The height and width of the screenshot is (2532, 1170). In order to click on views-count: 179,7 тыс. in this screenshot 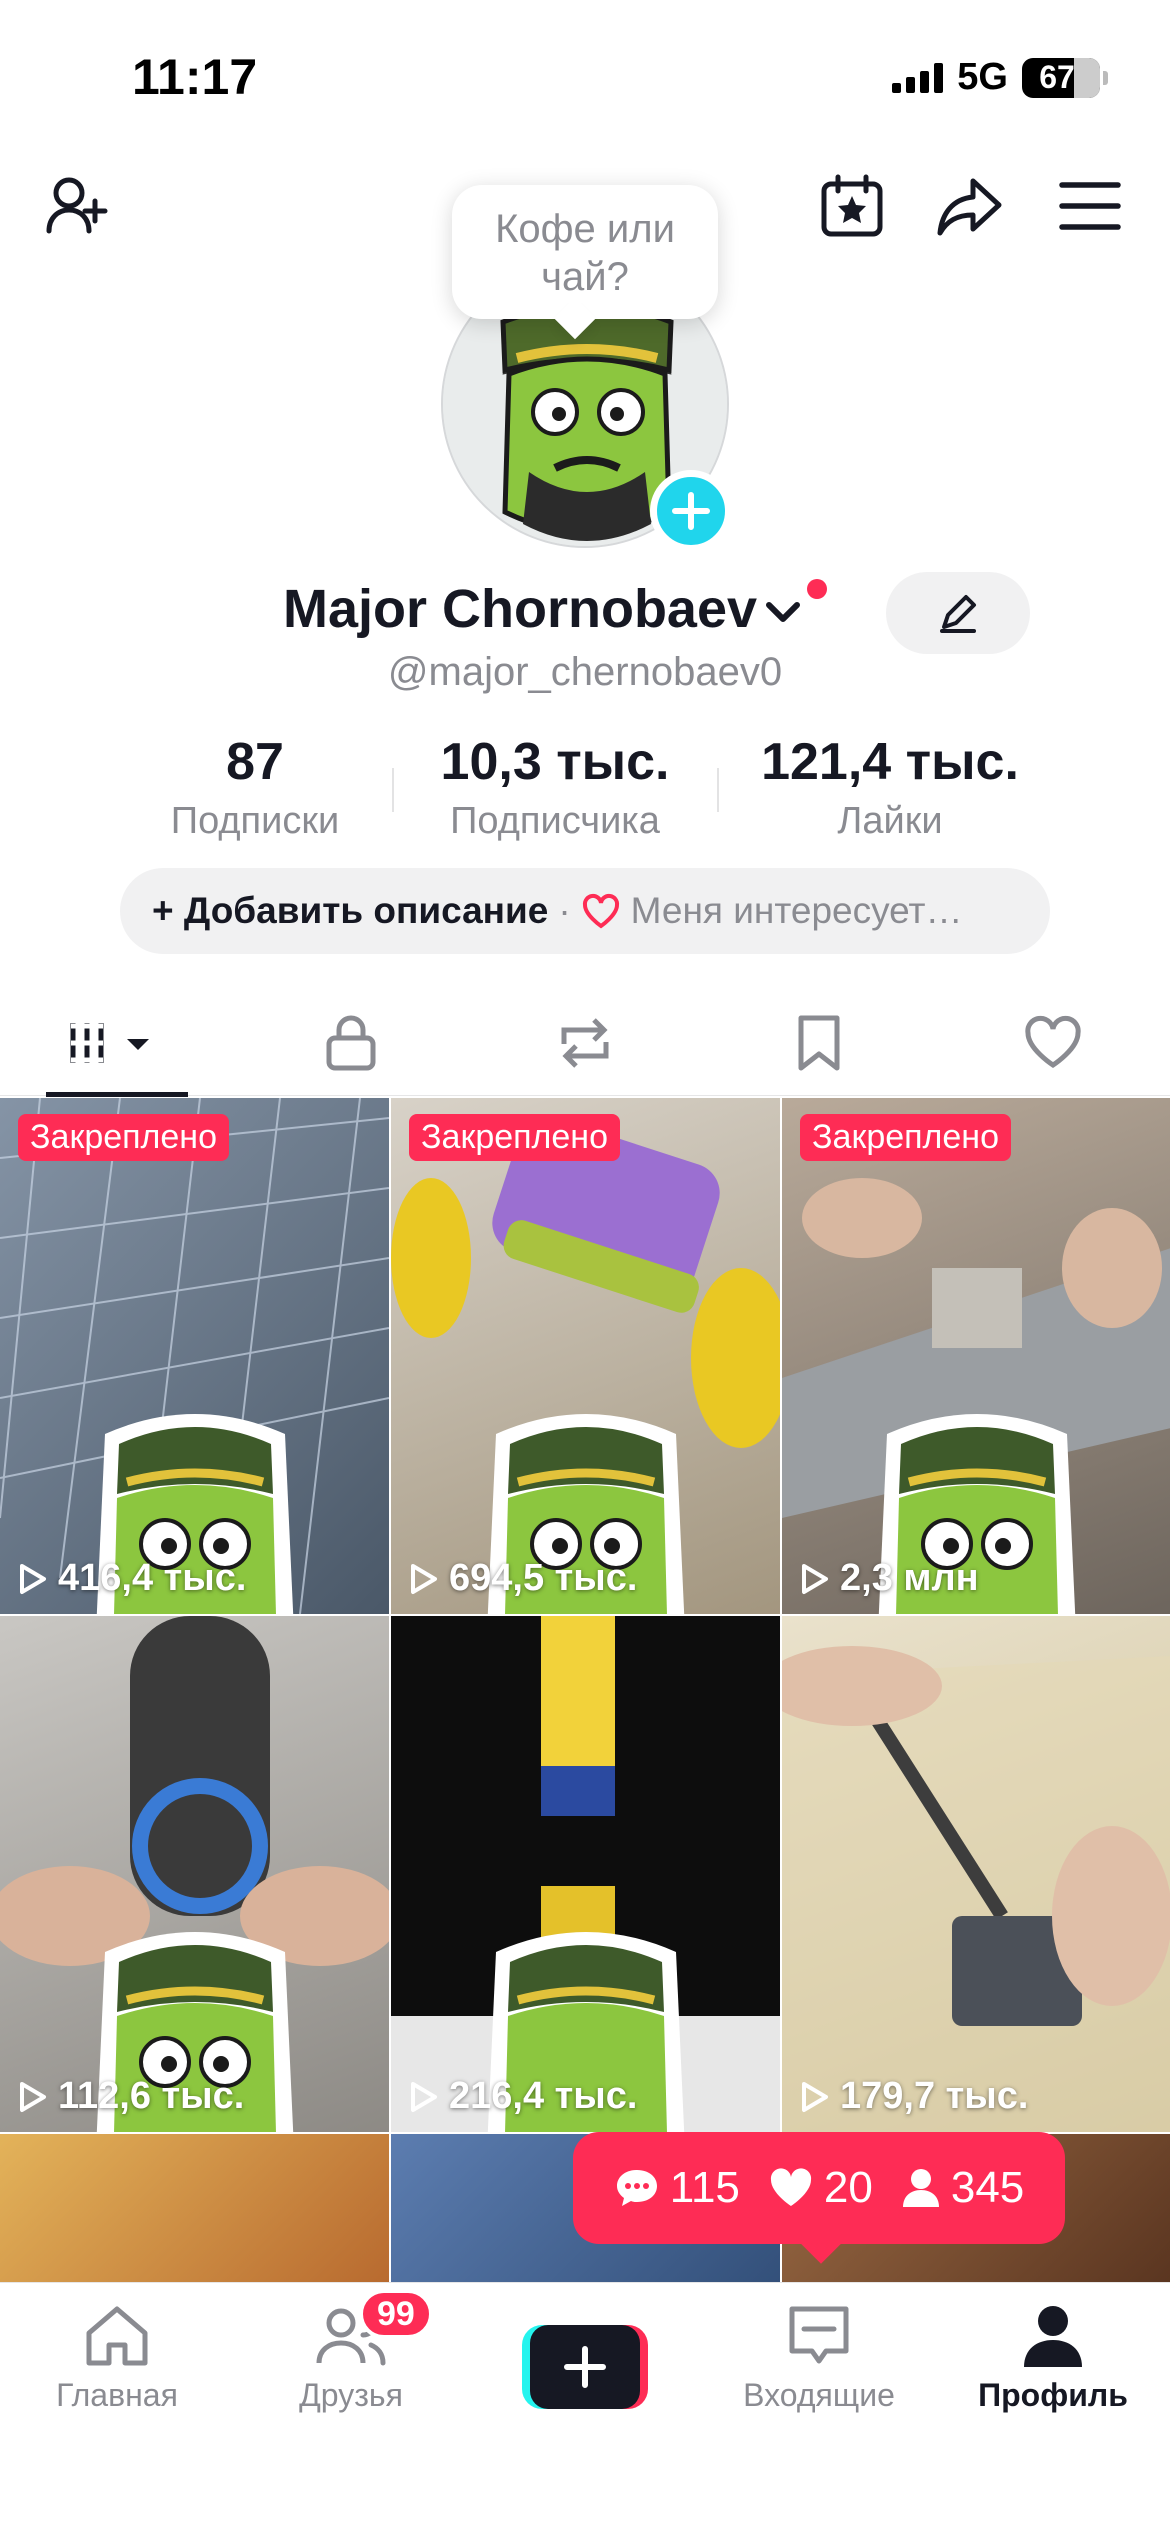, I will do `click(914, 2096)`.